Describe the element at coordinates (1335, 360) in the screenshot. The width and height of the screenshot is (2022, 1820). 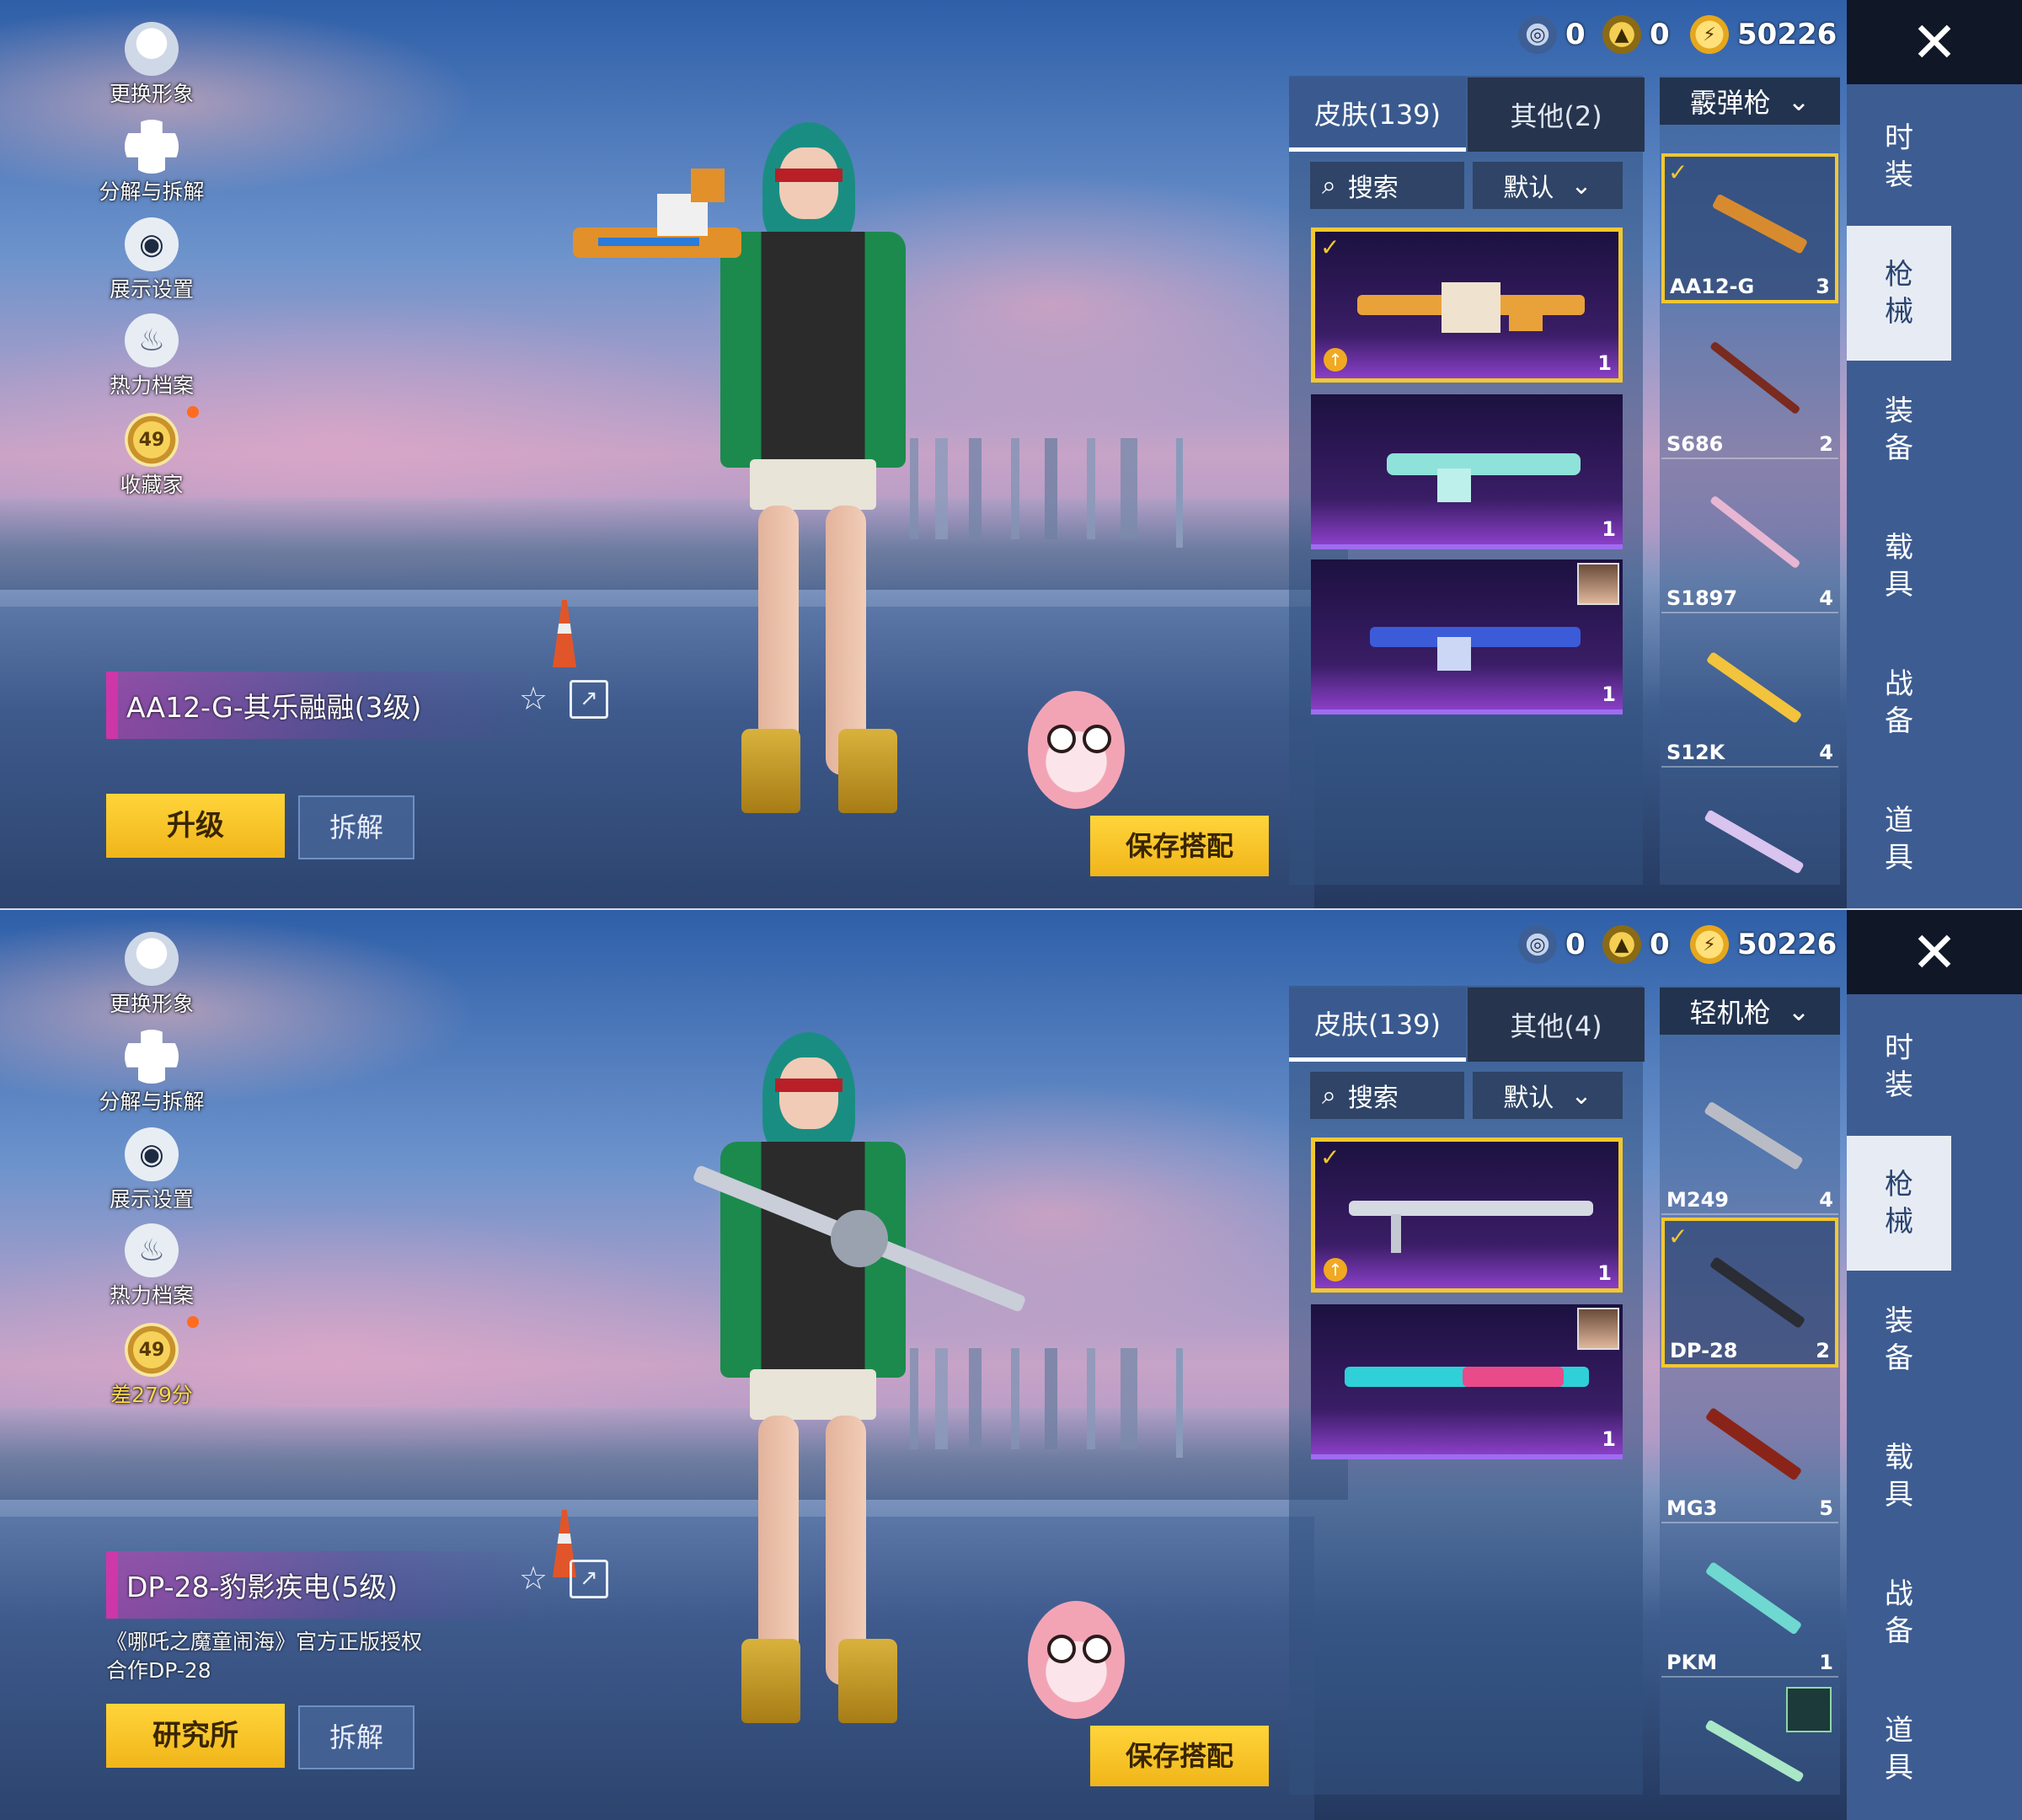
I see `upgrade-arrow-icon: ↑` at that location.